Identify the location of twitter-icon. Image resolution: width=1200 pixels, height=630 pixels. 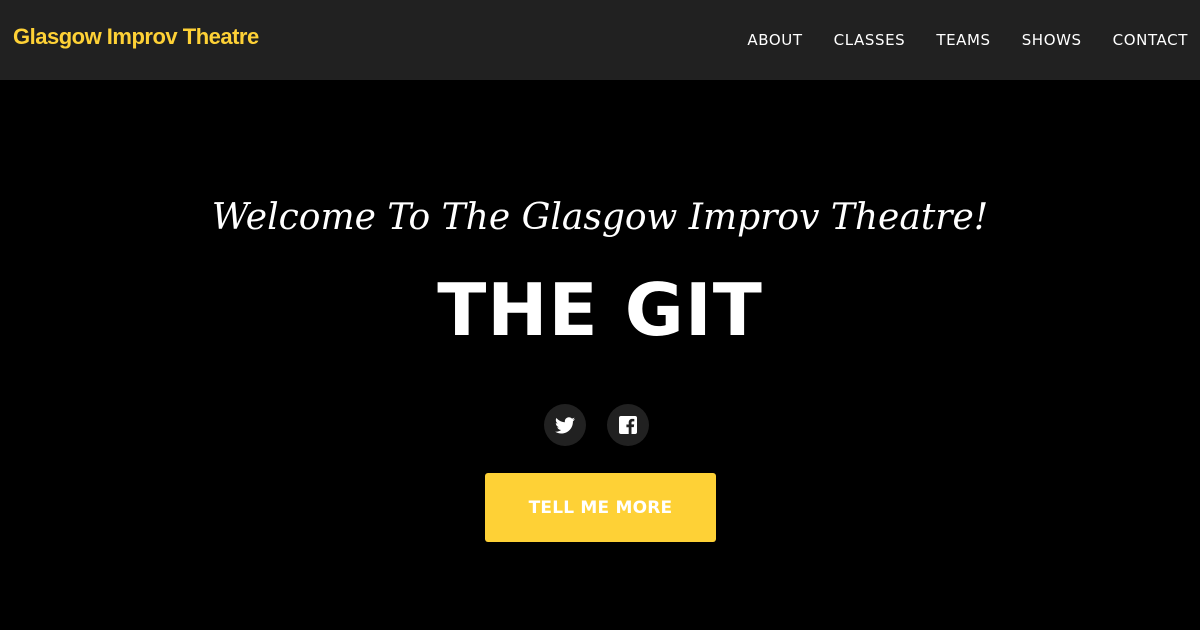
(565, 424).